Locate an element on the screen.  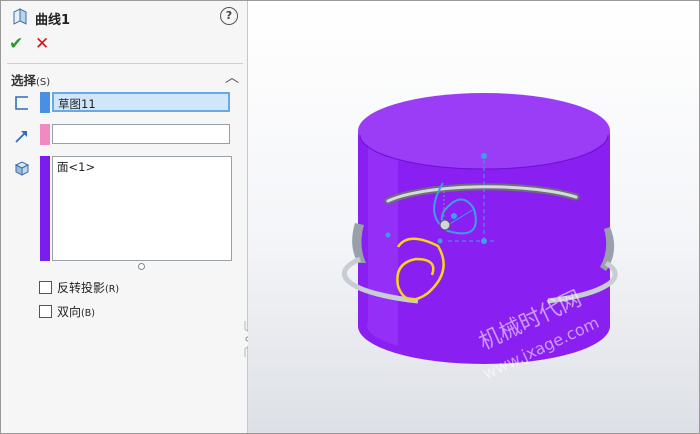
bidirectional-shortcut: (B) is located at coordinates (88, 313).